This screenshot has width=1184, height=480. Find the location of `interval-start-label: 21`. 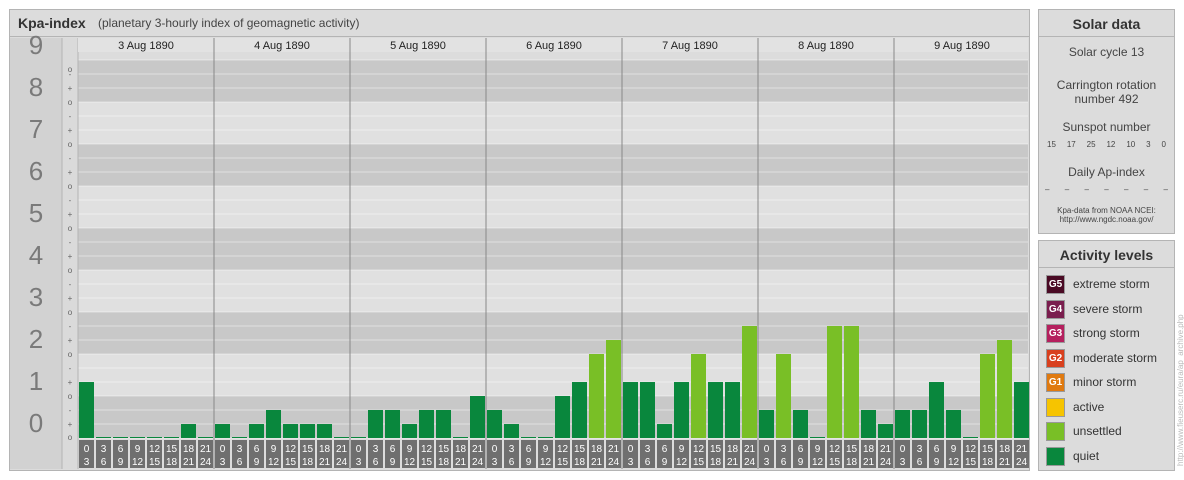

interval-start-label: 21 is located at coordinates (342, 449).